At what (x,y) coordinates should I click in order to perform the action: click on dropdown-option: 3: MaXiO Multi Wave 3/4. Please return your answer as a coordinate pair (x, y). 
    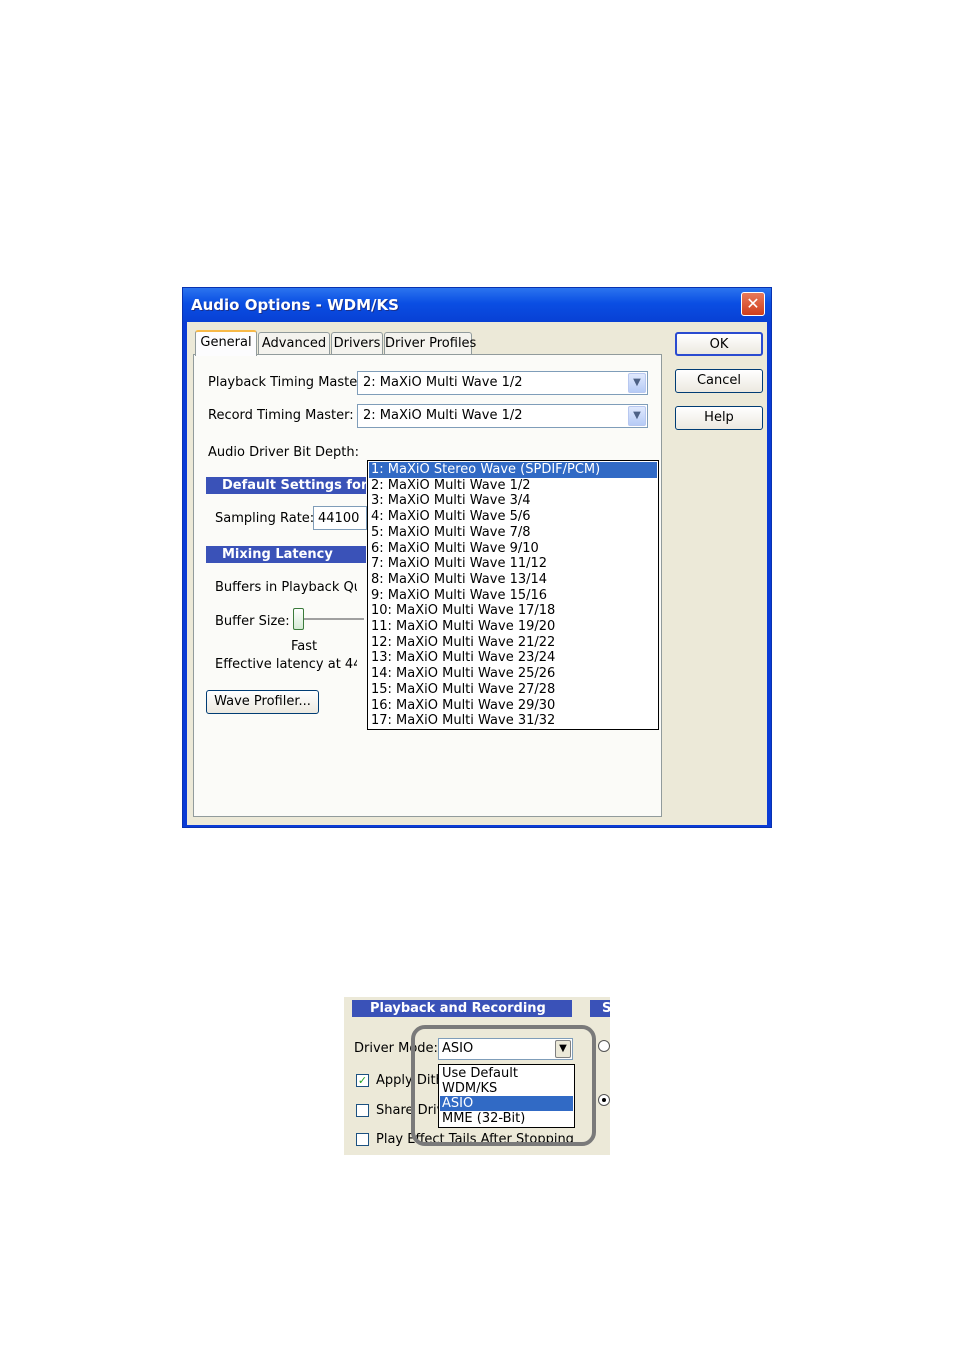
    Looking at the image, I should click on (513, 501).